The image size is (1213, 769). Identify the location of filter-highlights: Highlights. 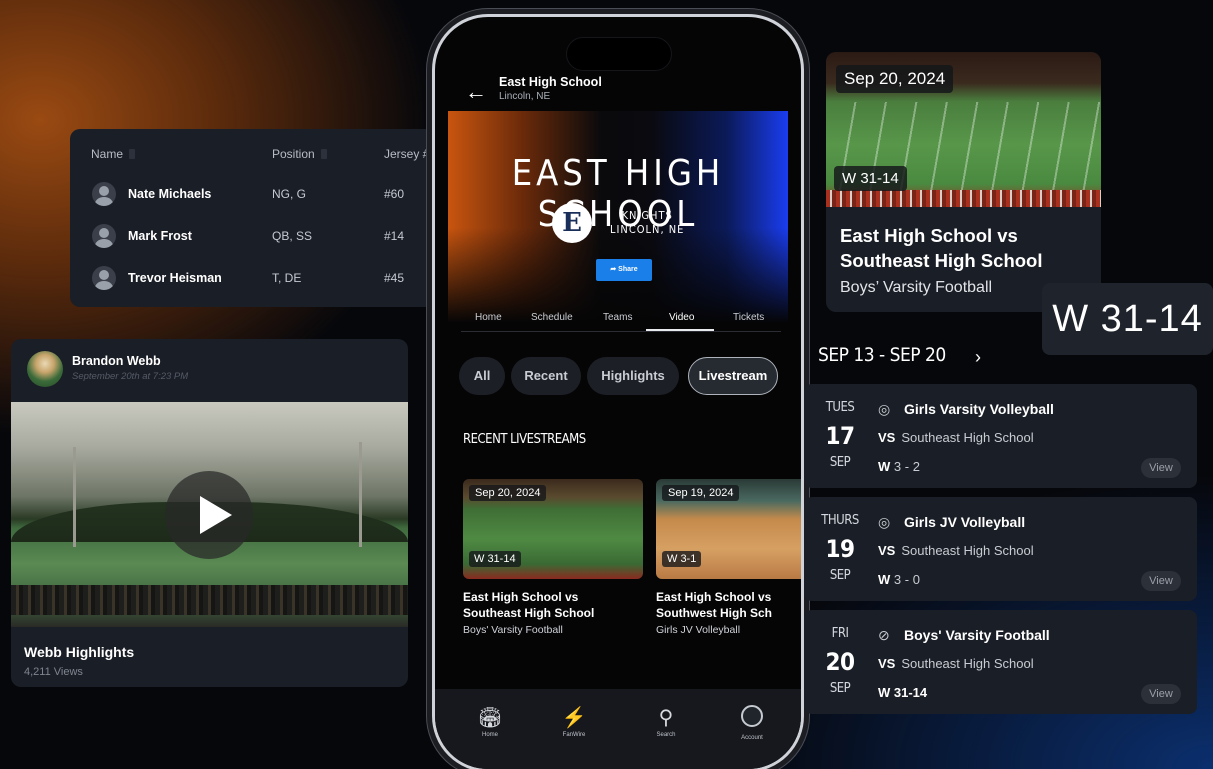
(633, 376).